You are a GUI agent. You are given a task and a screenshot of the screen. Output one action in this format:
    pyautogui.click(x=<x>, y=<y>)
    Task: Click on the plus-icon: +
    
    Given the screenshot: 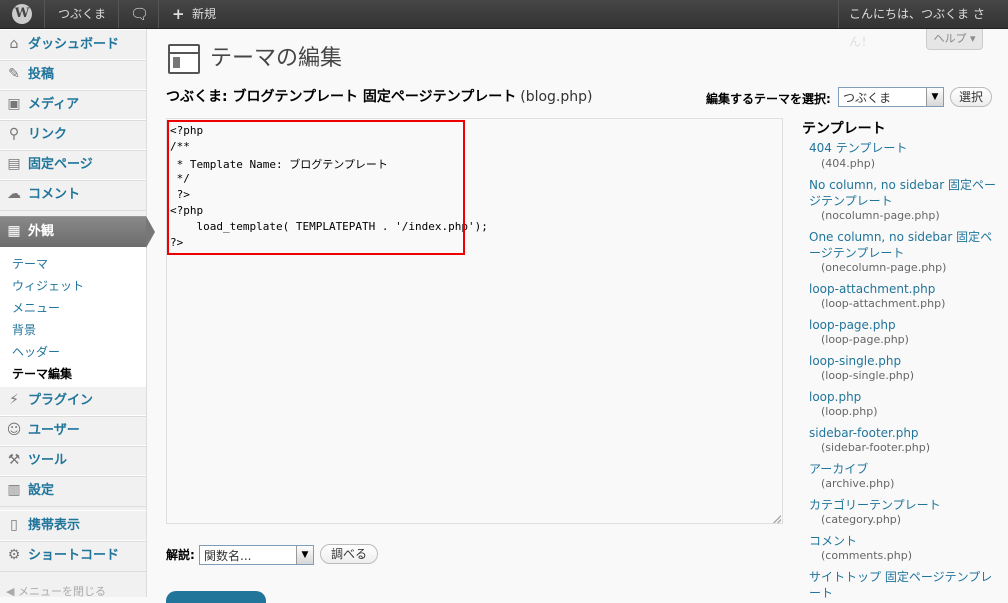 What is the action you would take?
    pyautogui.click(x=178, y=14)
    